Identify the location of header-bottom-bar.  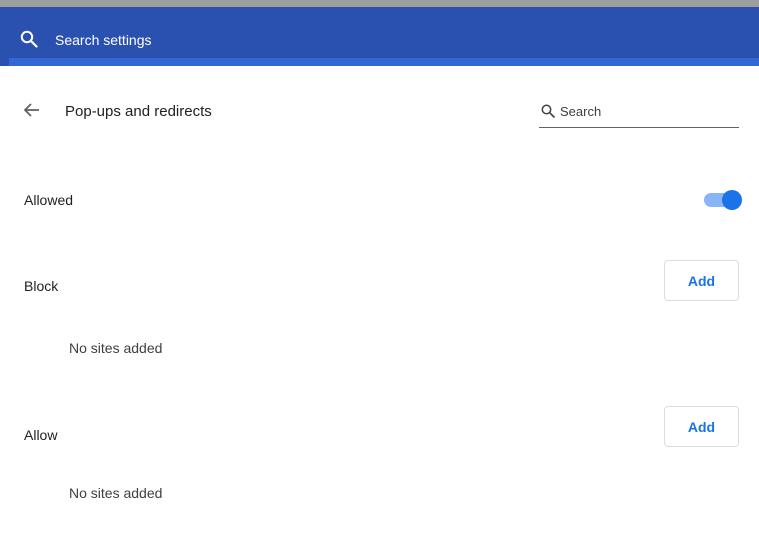
(384, 62).